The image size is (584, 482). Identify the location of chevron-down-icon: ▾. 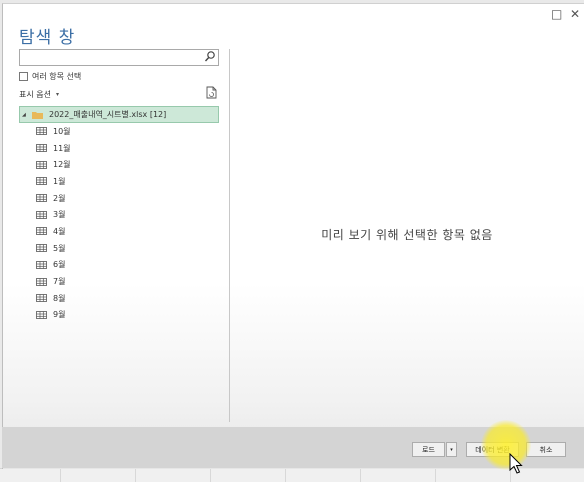
(57, 94).